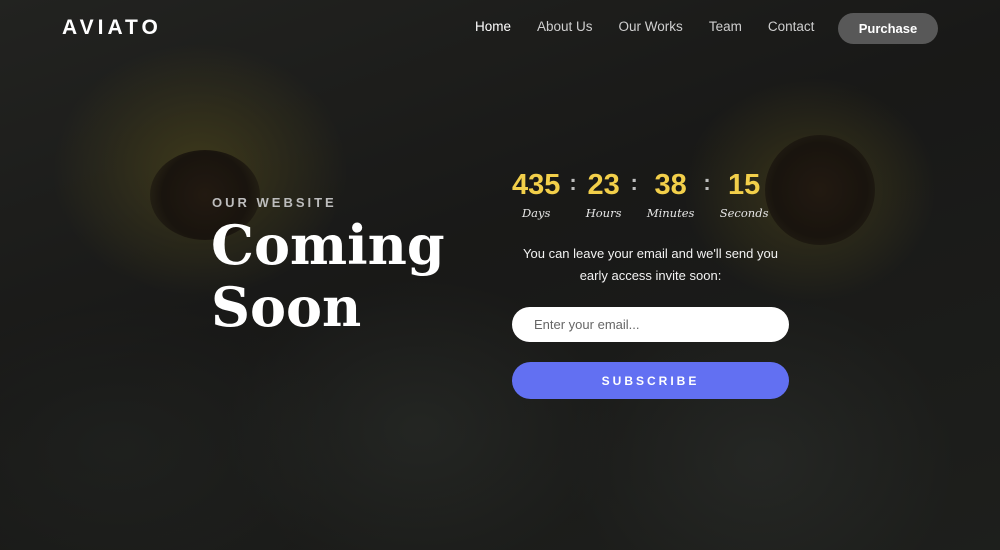  What do you see at coordinates (112, 28) in the screenshot?
I see `logo: AVIATO` at bounding box center [112, 28].